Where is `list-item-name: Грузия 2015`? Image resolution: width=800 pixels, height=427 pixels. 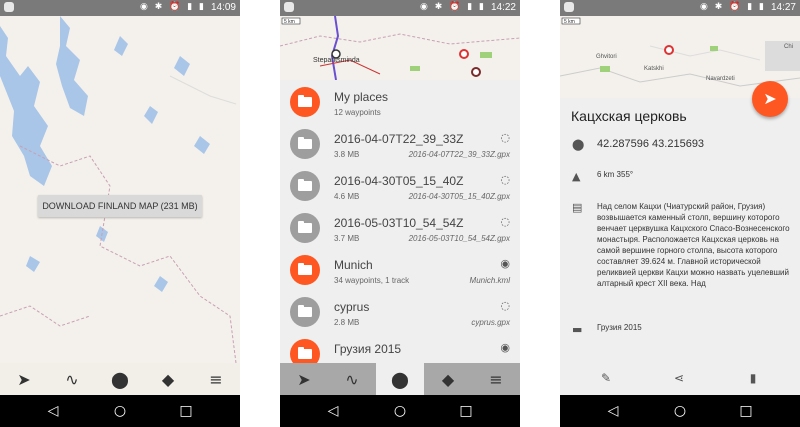 list-item-name: Грузия 2015 is located at coordinates (368, 349).